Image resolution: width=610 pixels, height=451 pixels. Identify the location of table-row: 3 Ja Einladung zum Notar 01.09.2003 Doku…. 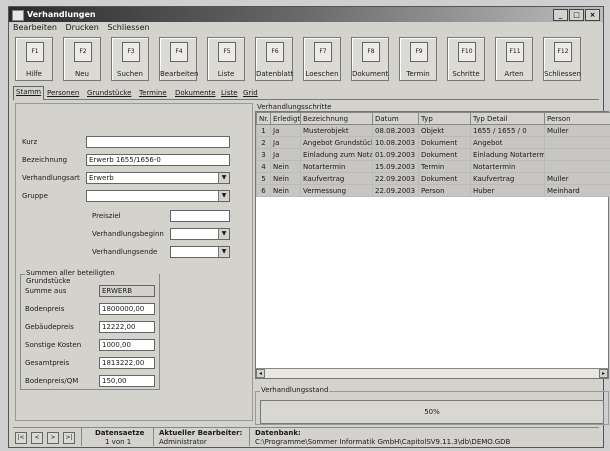
(433, 154).